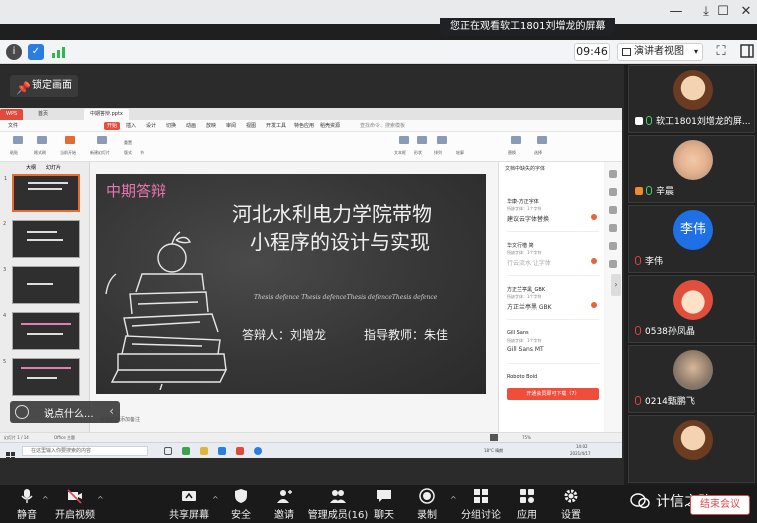 The image size is (757, 523). Describe the element at coordinates (529, 307) in the screenshot. I see `font-preview: 方正兰亭黑 GBK` at that location.